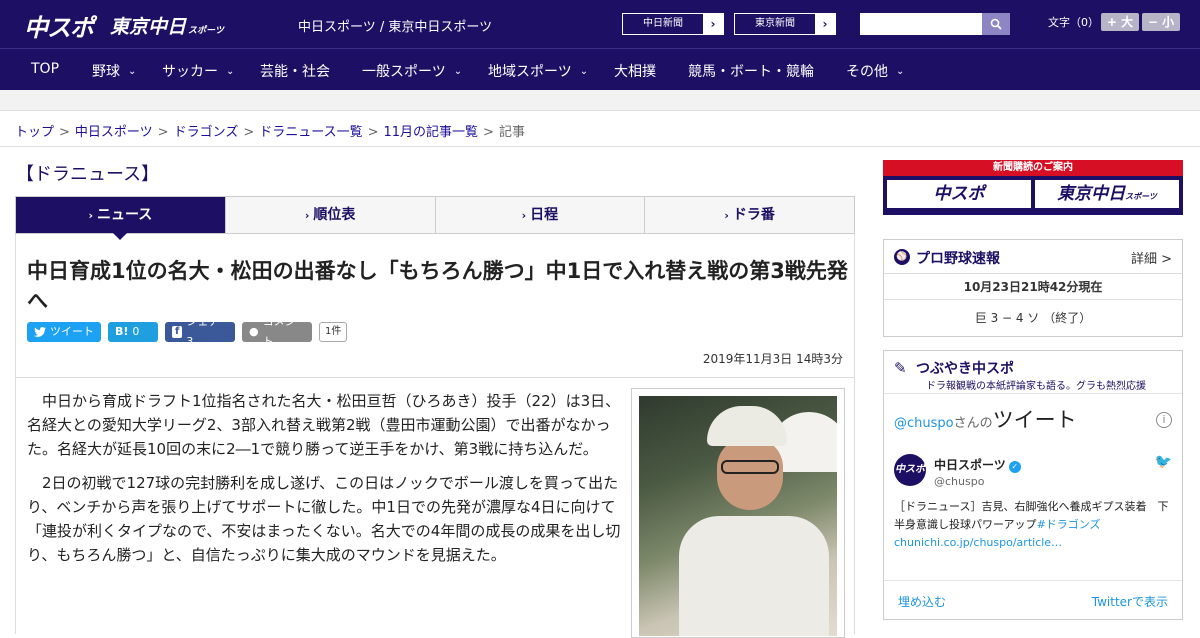 Image resolution: width=1200 pixels, height=638 pixels. I want to click on font-size-down-button: − 小, so click(1161, 22).